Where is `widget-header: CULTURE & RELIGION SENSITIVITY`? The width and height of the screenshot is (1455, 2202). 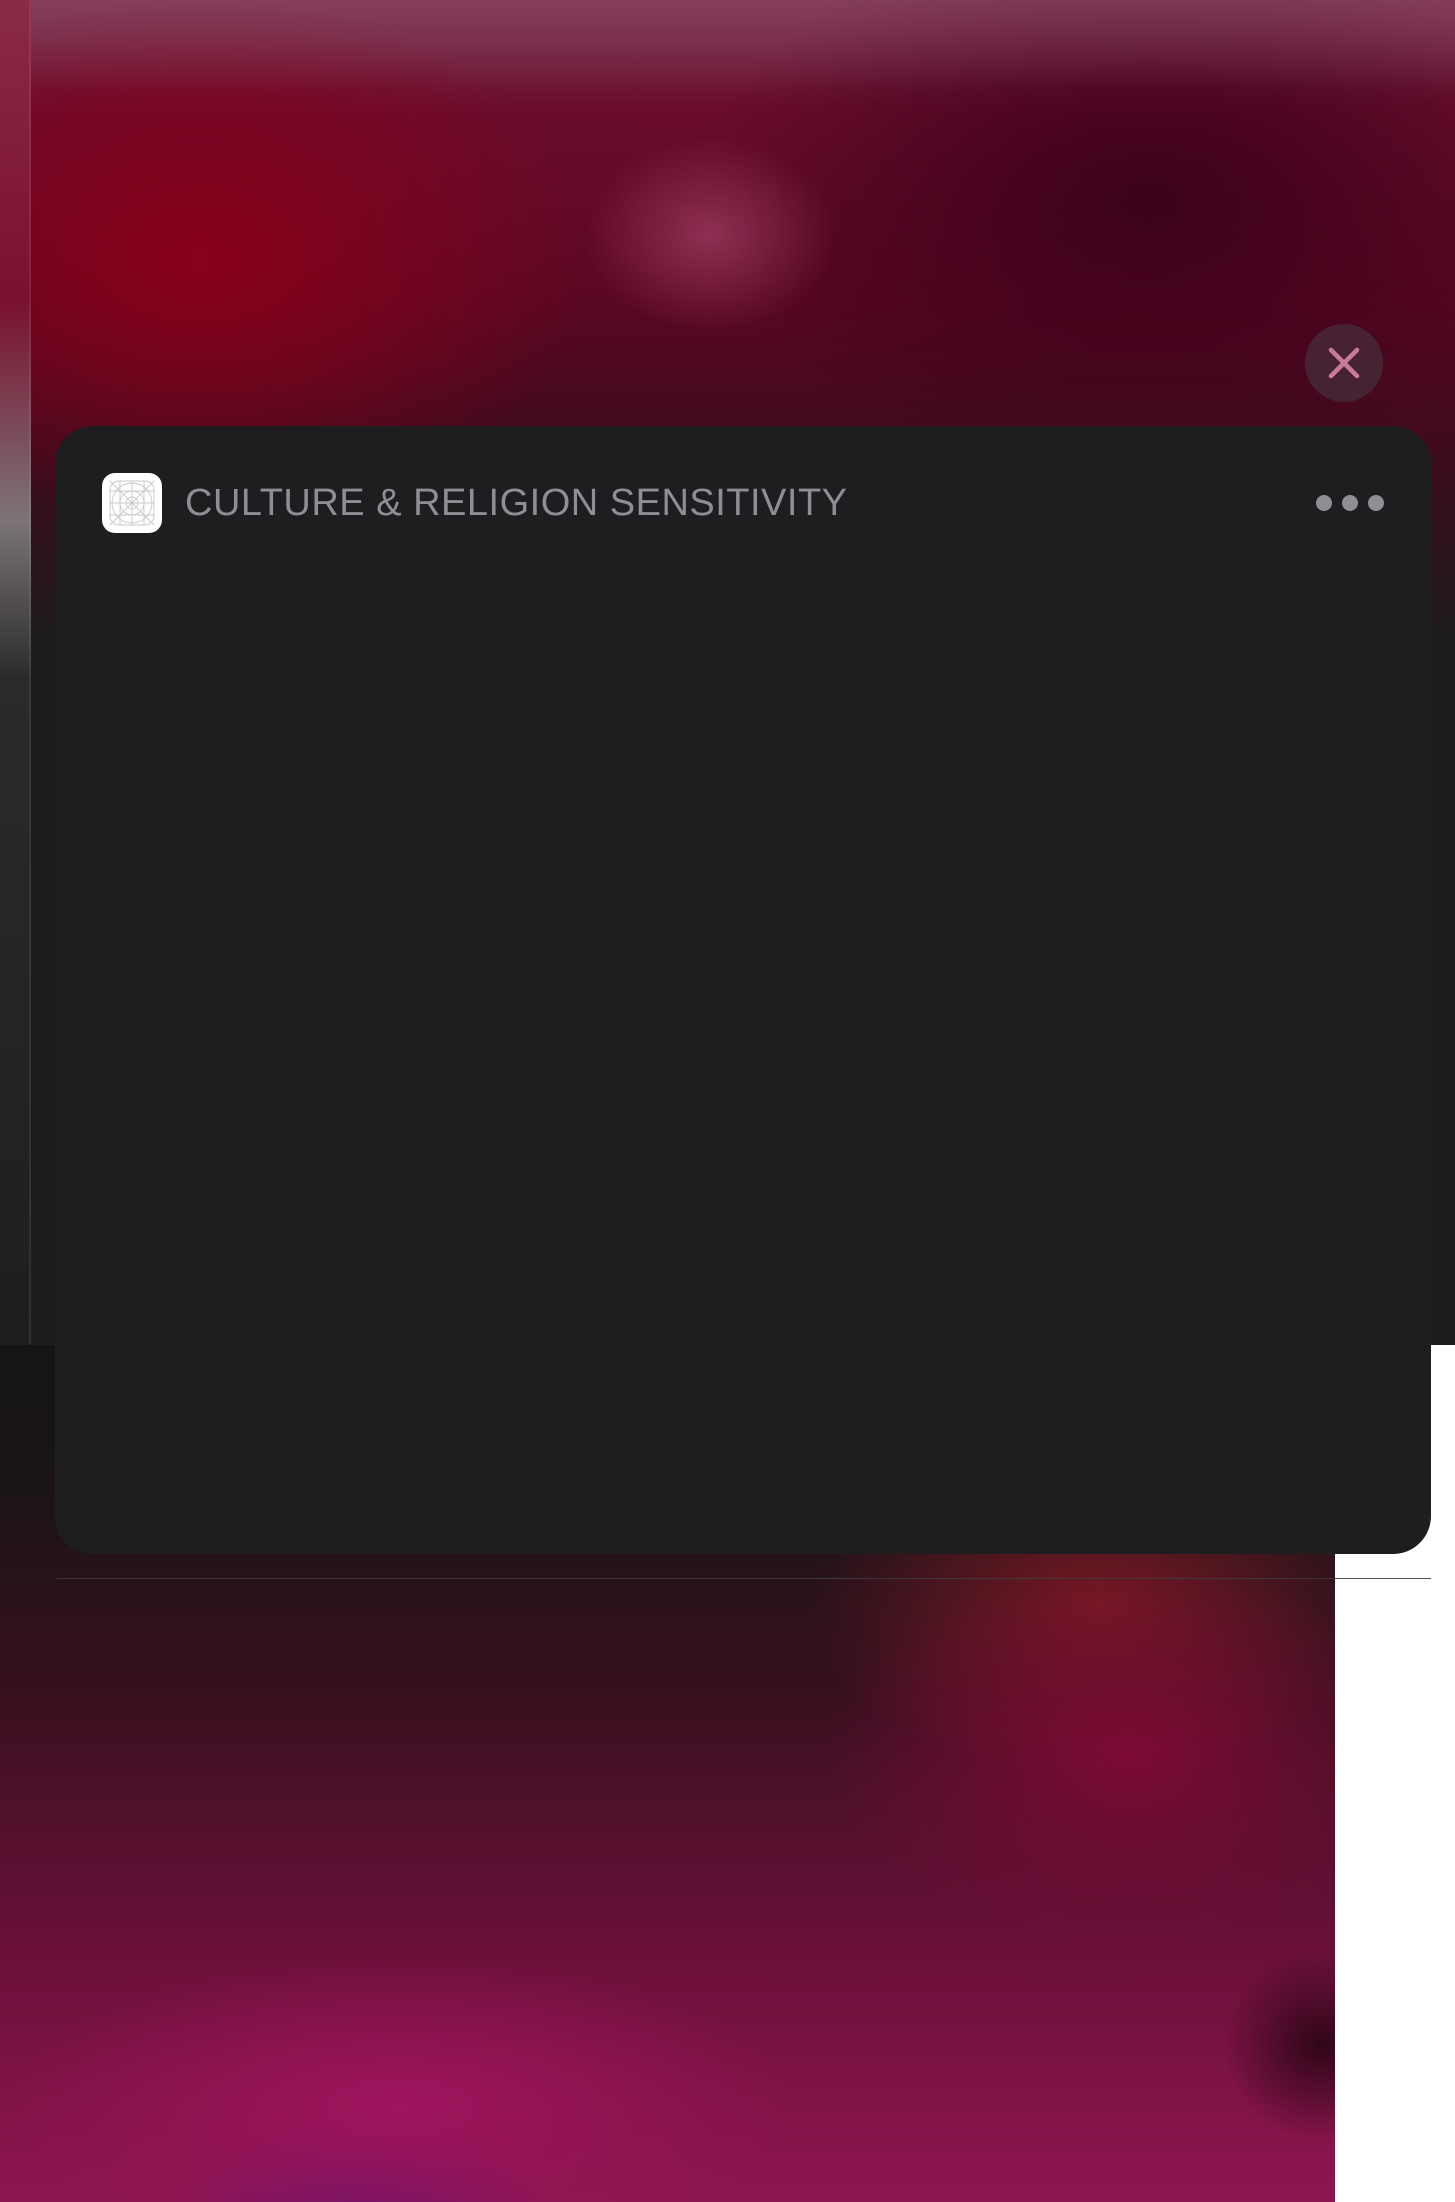
widget-header: CULTURE & RELIGION SENSITIVITY is located at coordinates (743, 503).